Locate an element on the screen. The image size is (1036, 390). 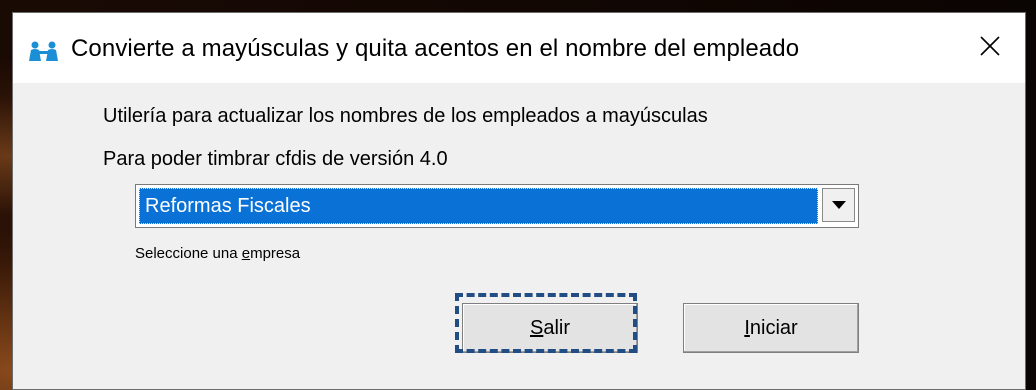
close-icon is located at coordinates (990, 48).